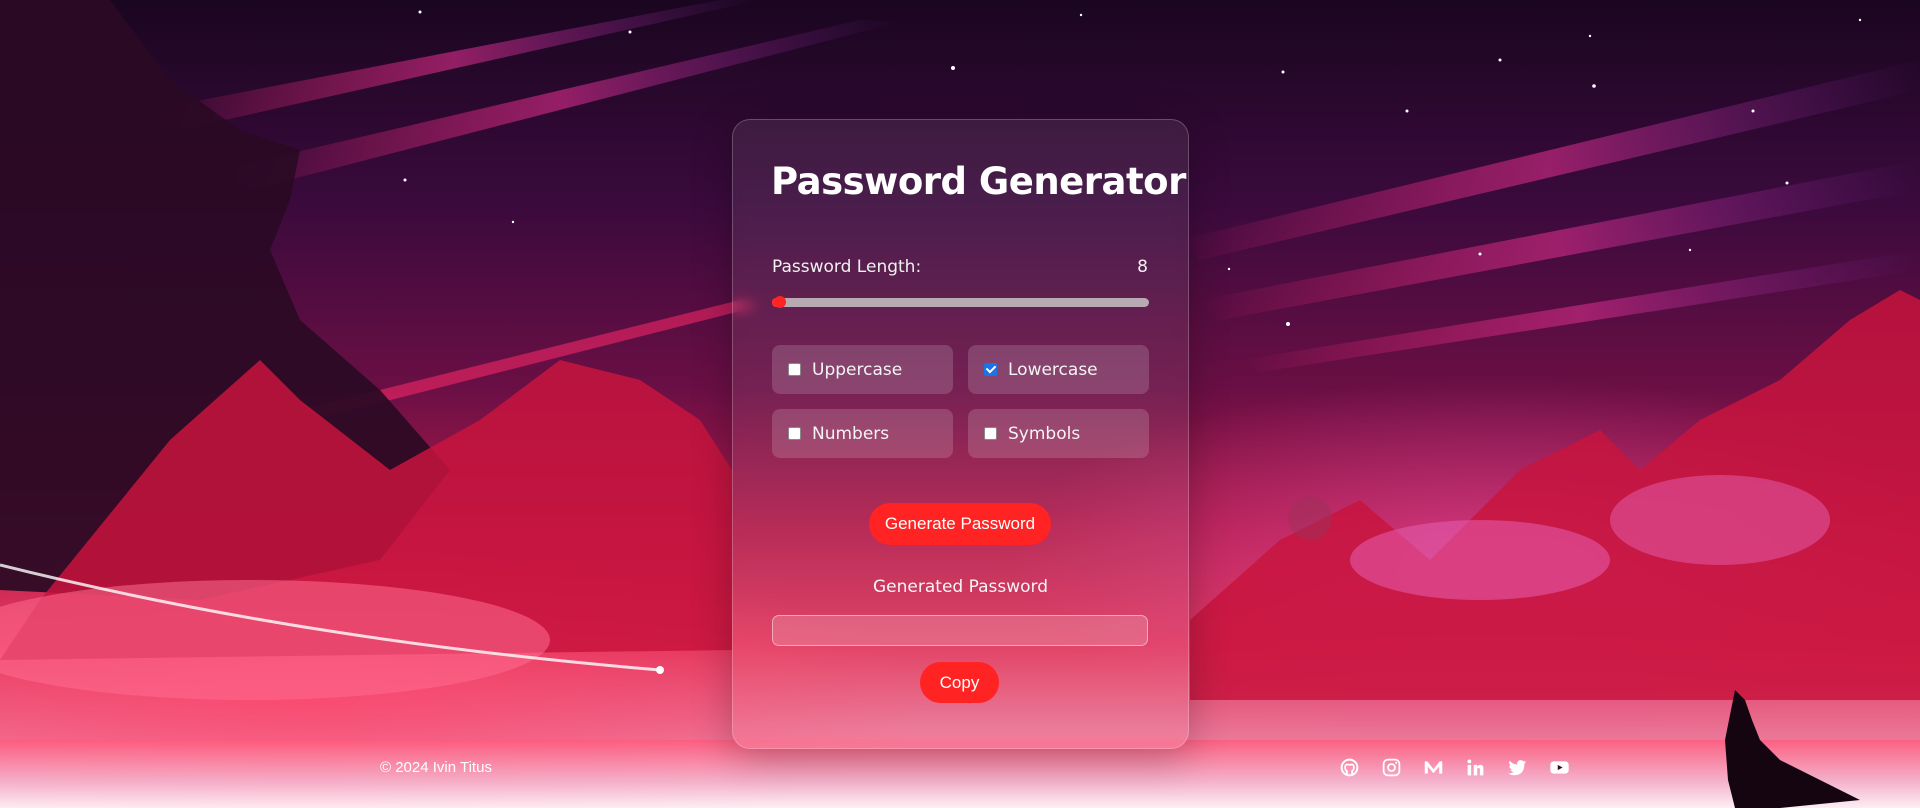 The height and width of the screenshot is (808, 1920). Describe the element at coordinates (1559, 767) in the screenshot. I see `youtube-icon` at that location.